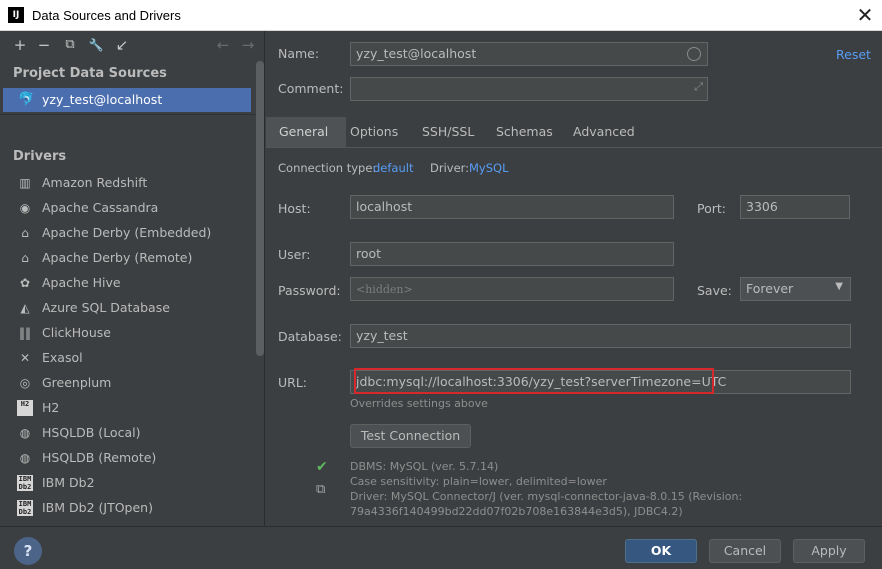 This screenshot has width=882, height=569. I want to click on driver-item: ◍ HSQLDB (Remote), so click(127, 458).